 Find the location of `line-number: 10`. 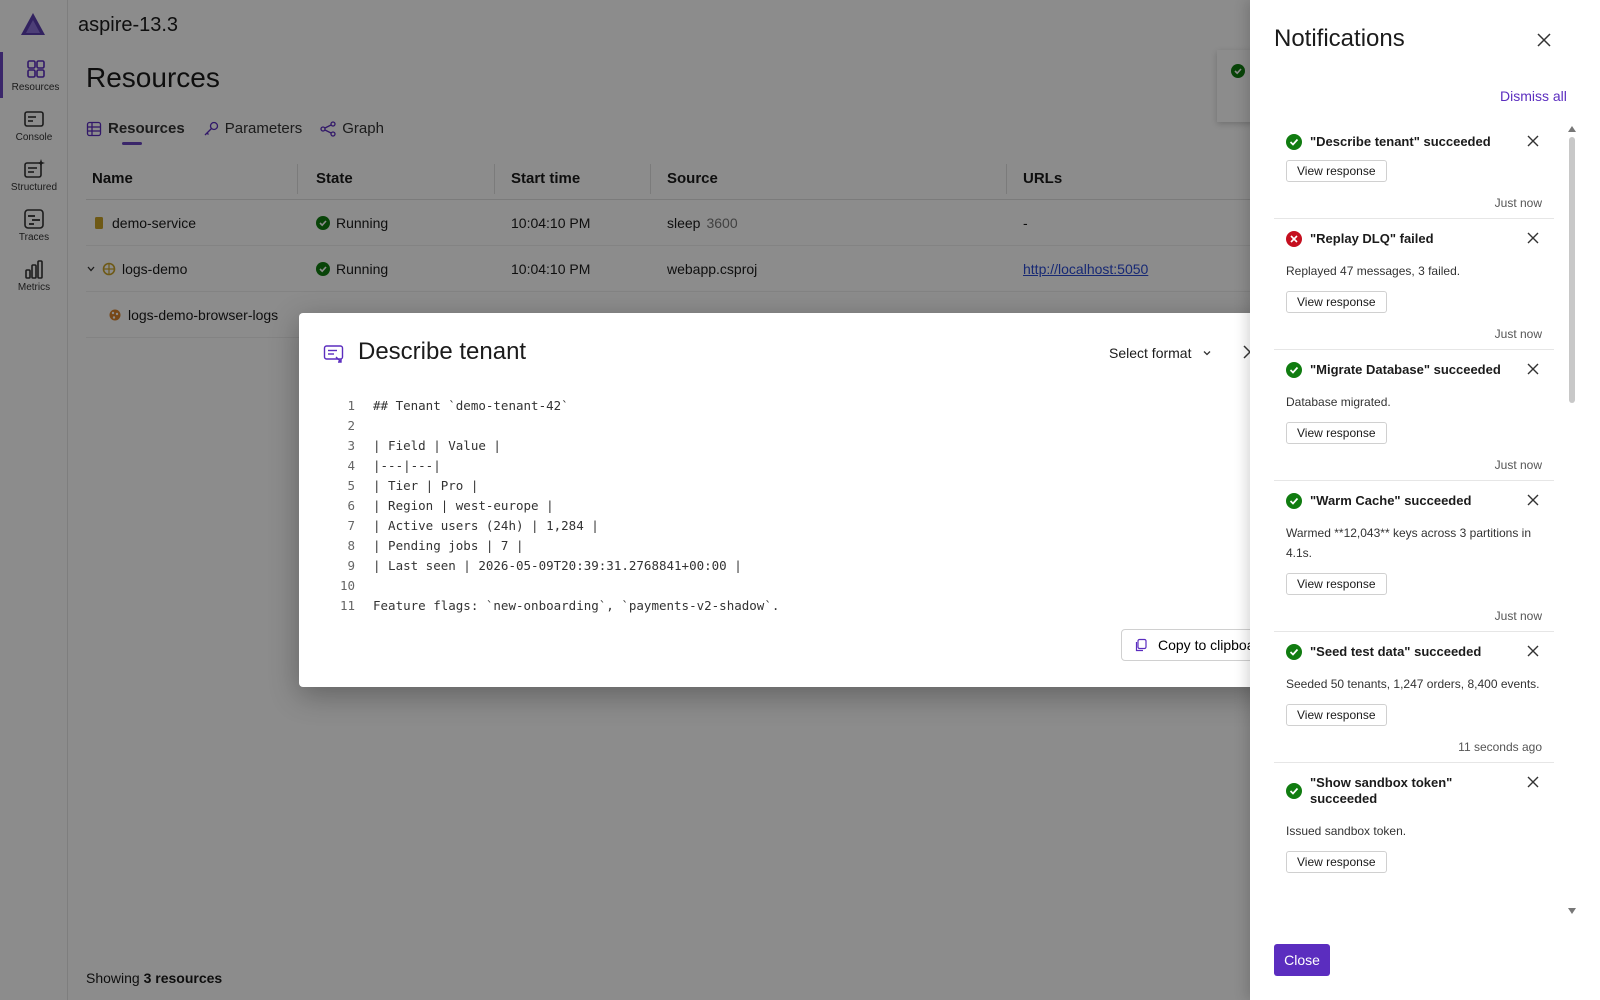

line-number: 10 is located at coordinates (347, 585).